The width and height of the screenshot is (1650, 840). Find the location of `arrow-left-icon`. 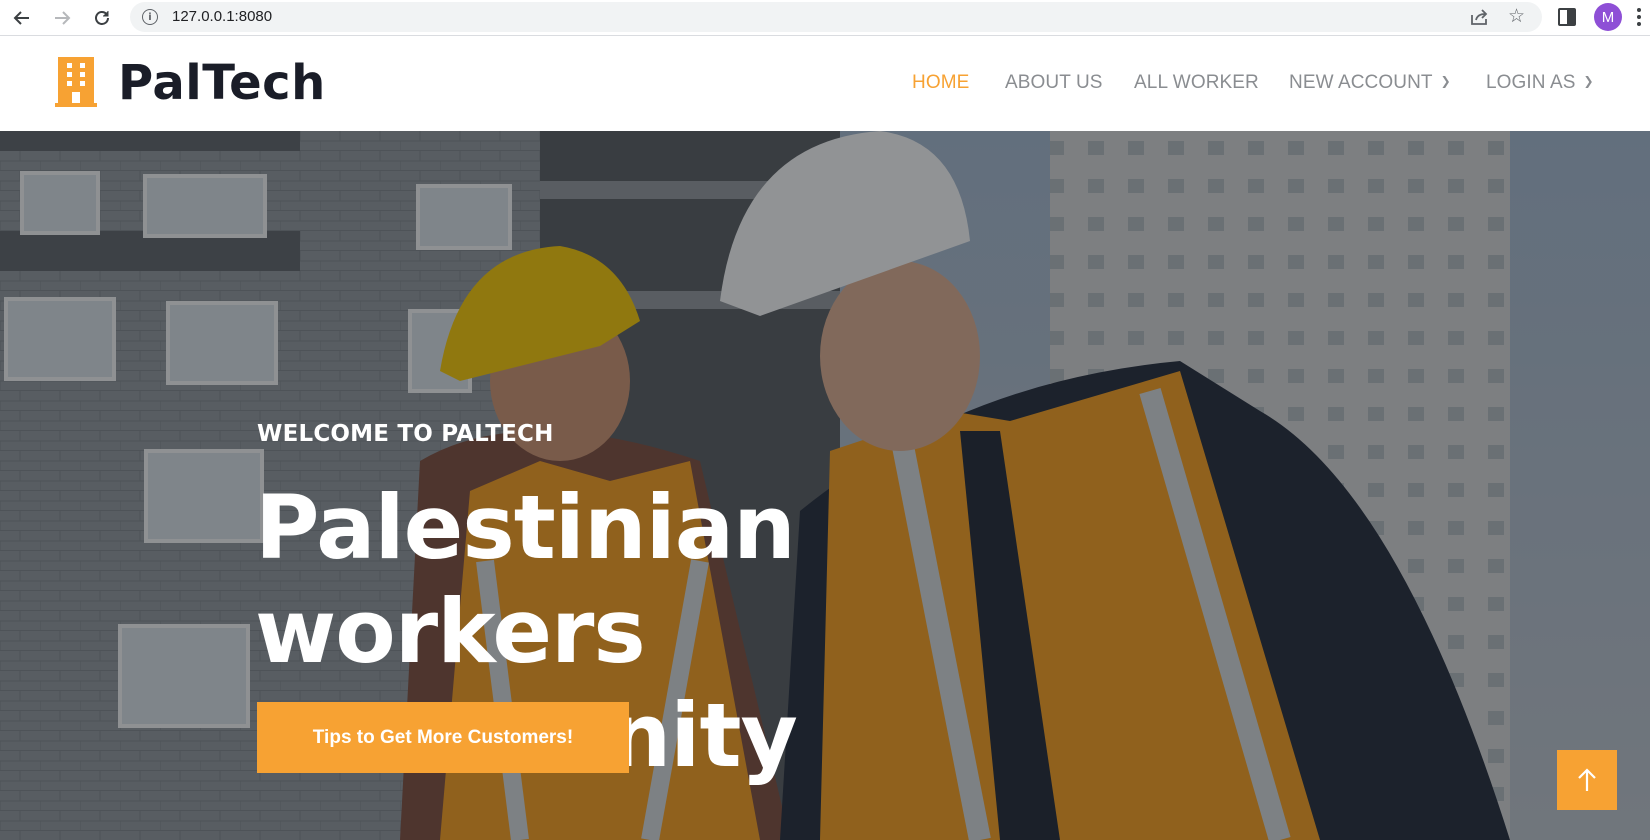

arrow-left-icon is located at coordinates (21, 18).